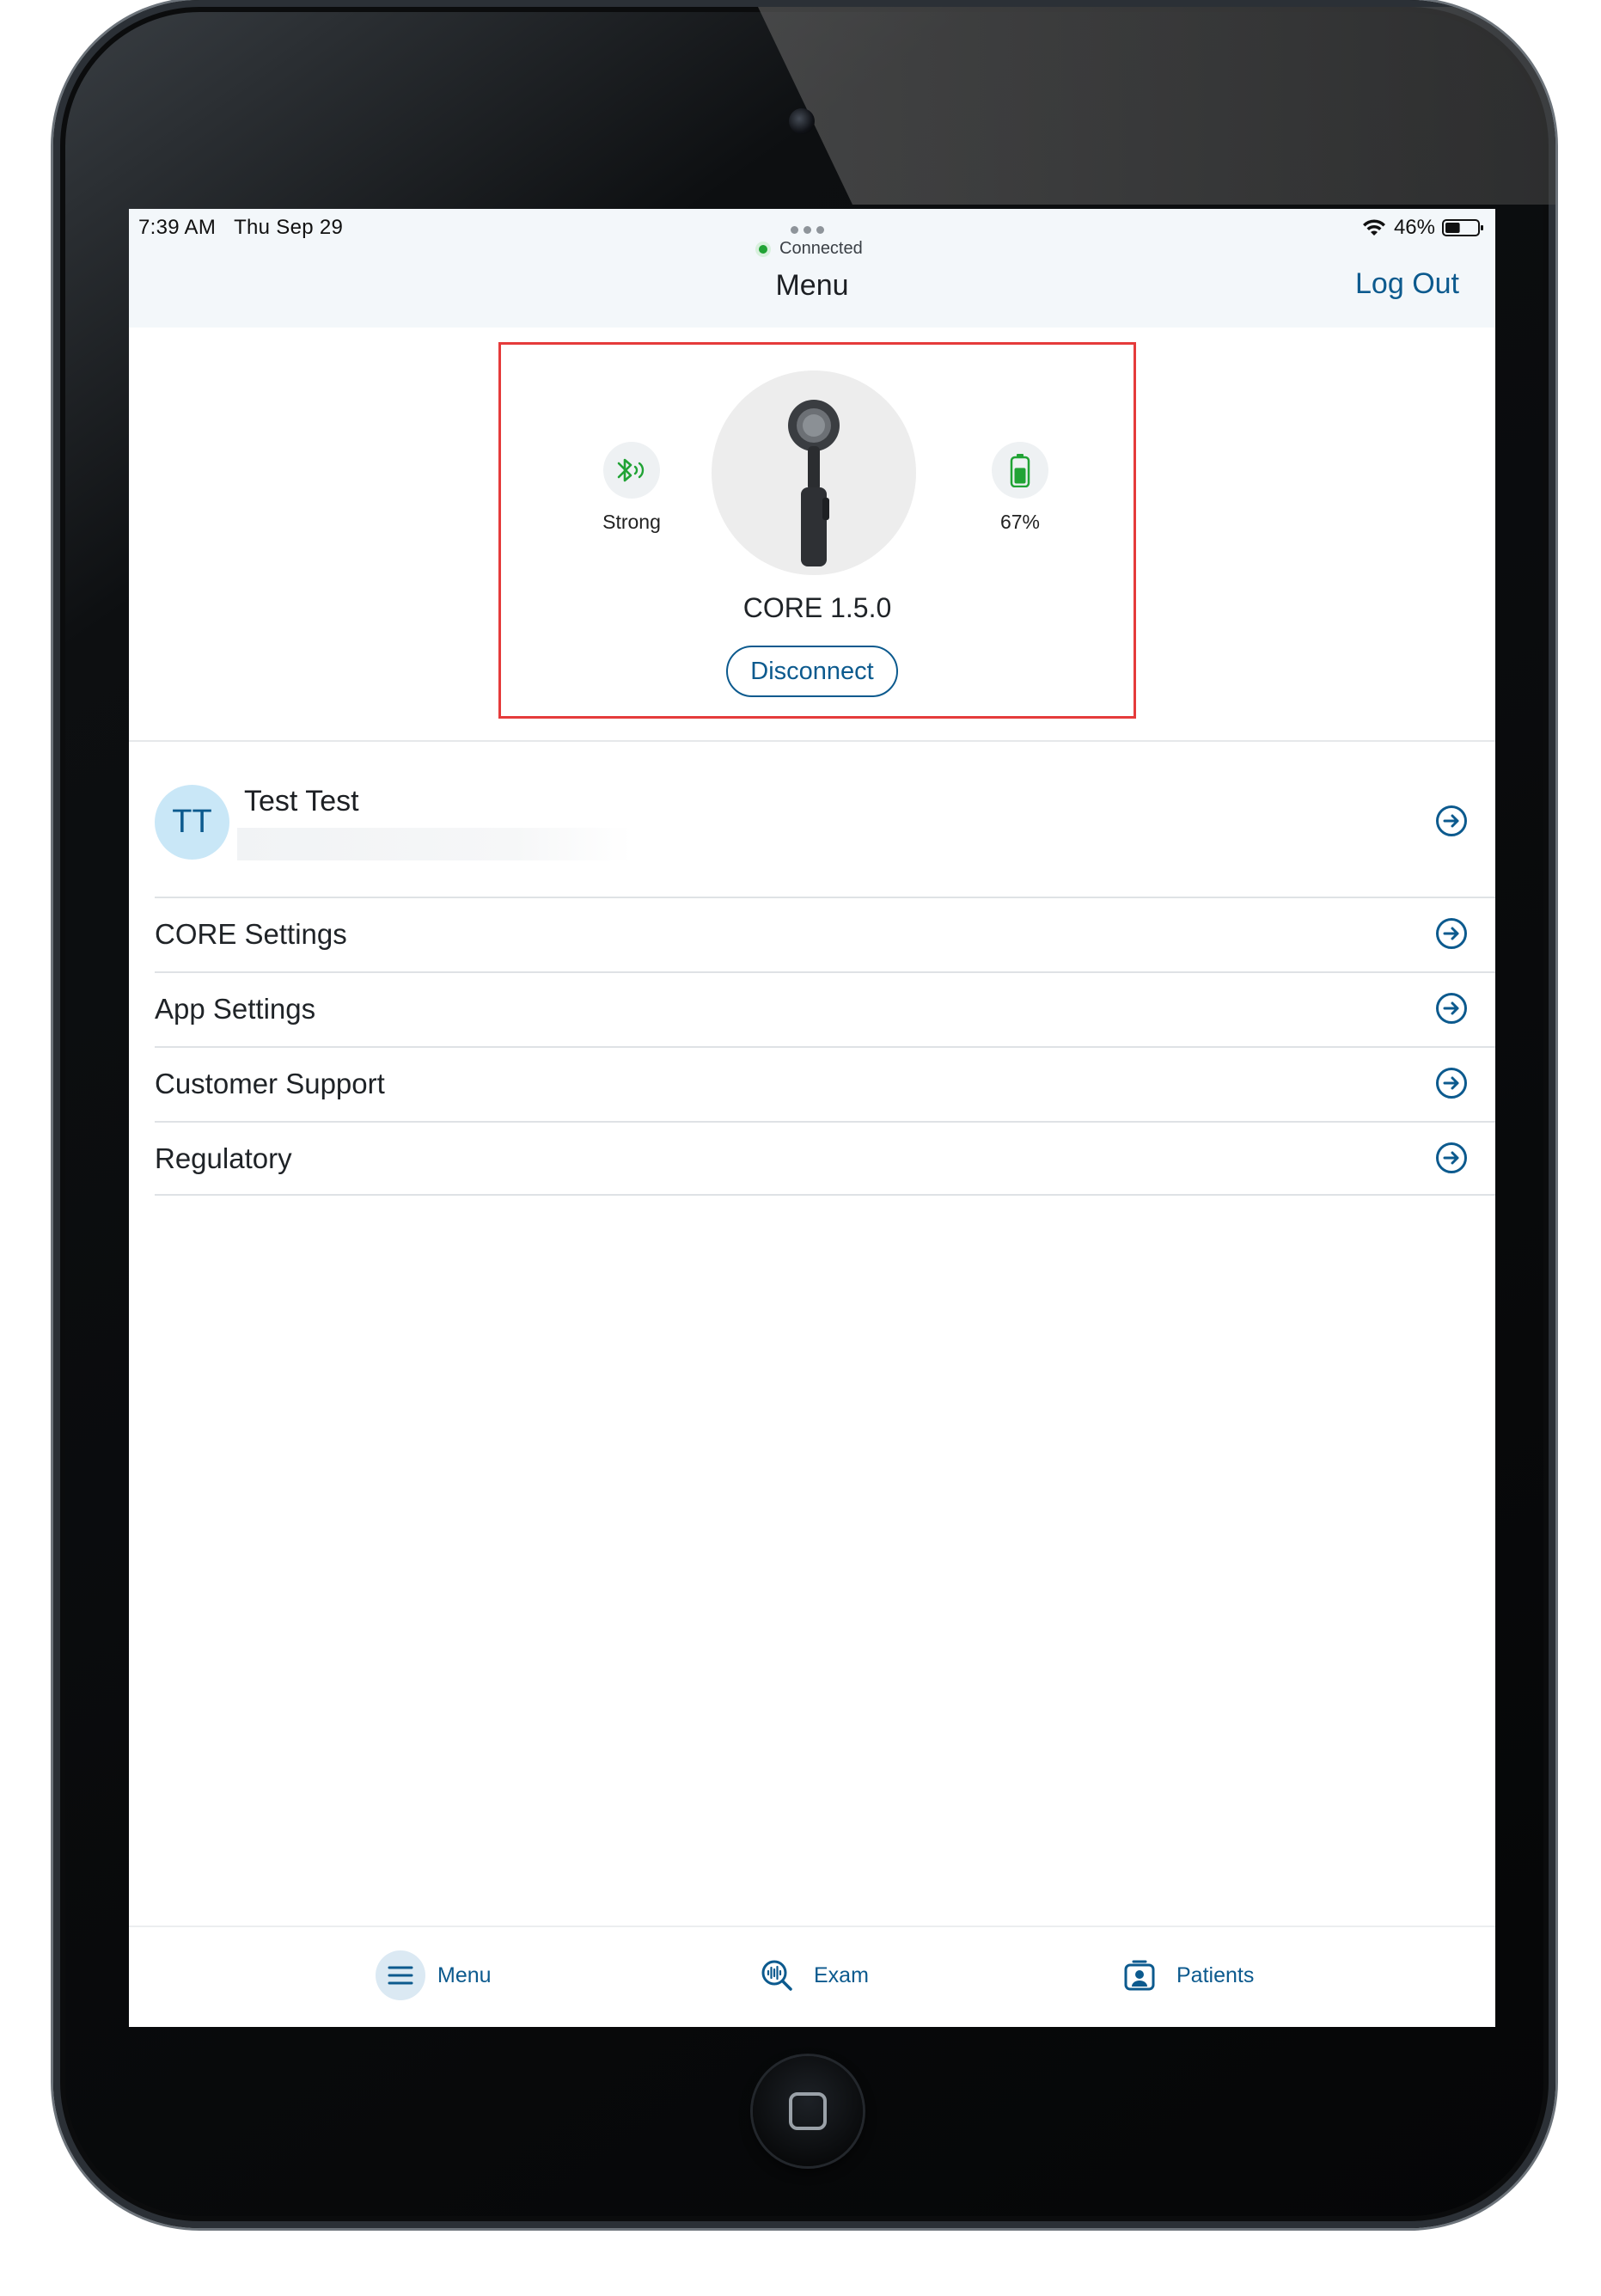  What do you see at coordinates (224, 1158) in the screenshot?
I see `menu-item-label: Regulatory` at bounding box center [224, 1158].